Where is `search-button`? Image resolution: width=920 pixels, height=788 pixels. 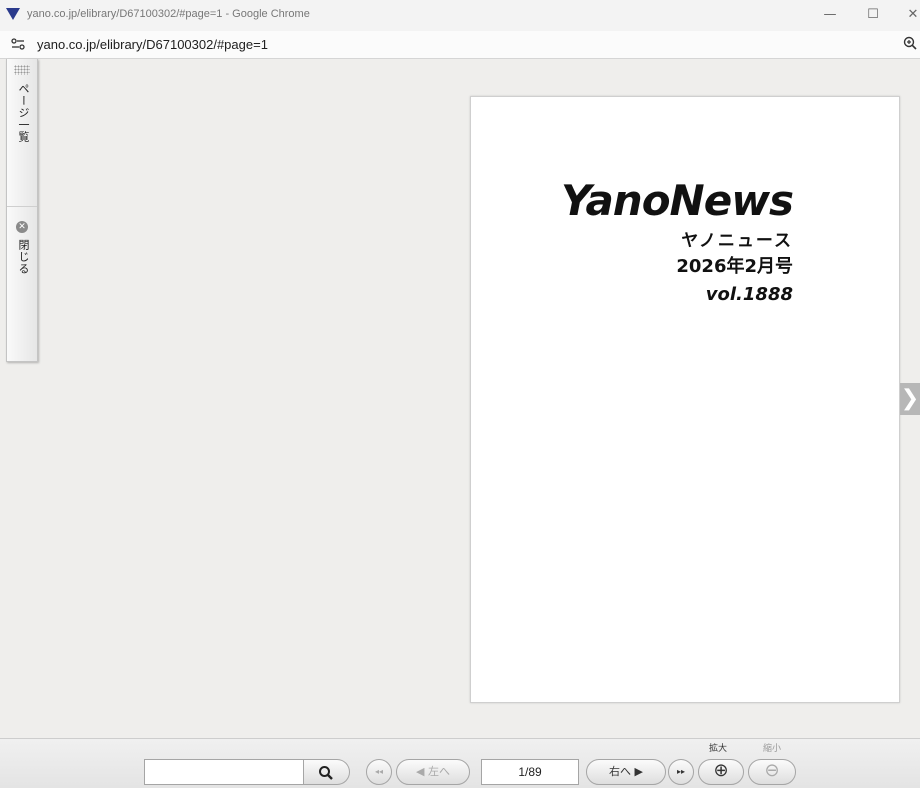
search-button is located at coordinates (327, 772).